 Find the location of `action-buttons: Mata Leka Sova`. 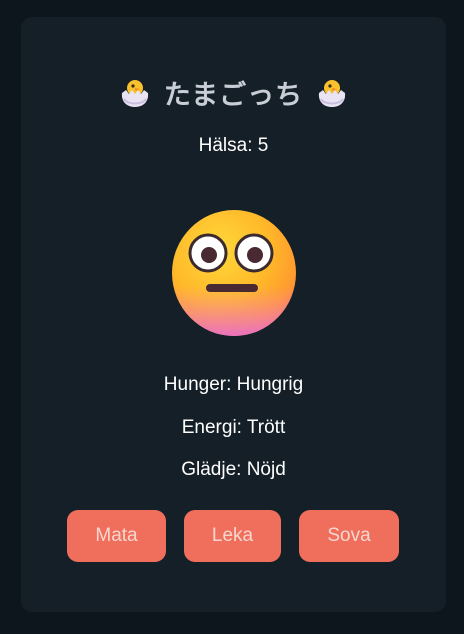

action-buttons: Mata Leka Sova is located at coordinates (233, 536).